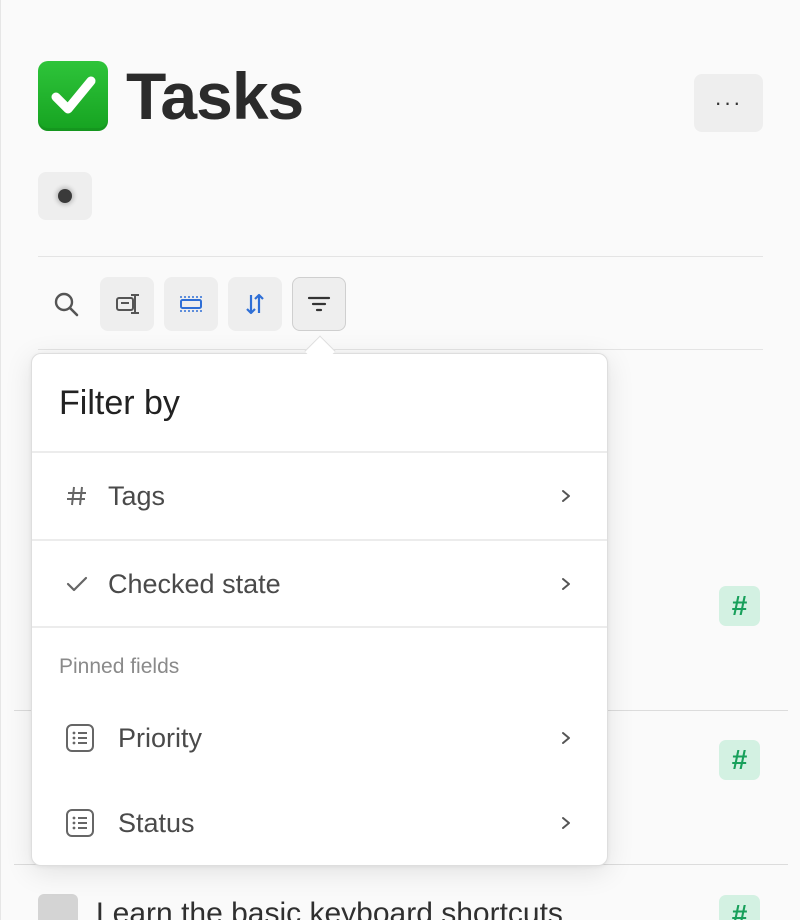 The image size is (800, 920). I want to click on more-options-button: ···, so click(728, 103).